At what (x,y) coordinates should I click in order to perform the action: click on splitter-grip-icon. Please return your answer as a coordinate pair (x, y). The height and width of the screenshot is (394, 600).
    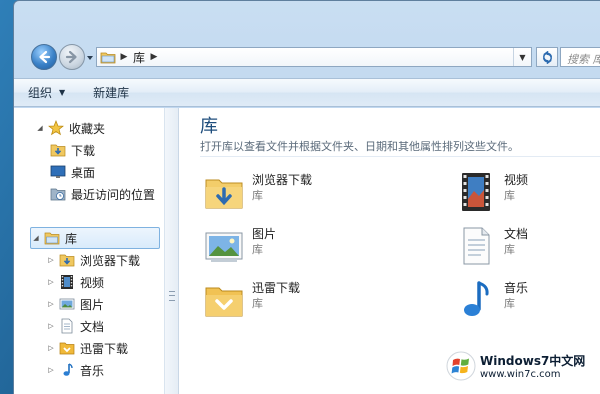
    Looking at the image, I should click on (172, 296).